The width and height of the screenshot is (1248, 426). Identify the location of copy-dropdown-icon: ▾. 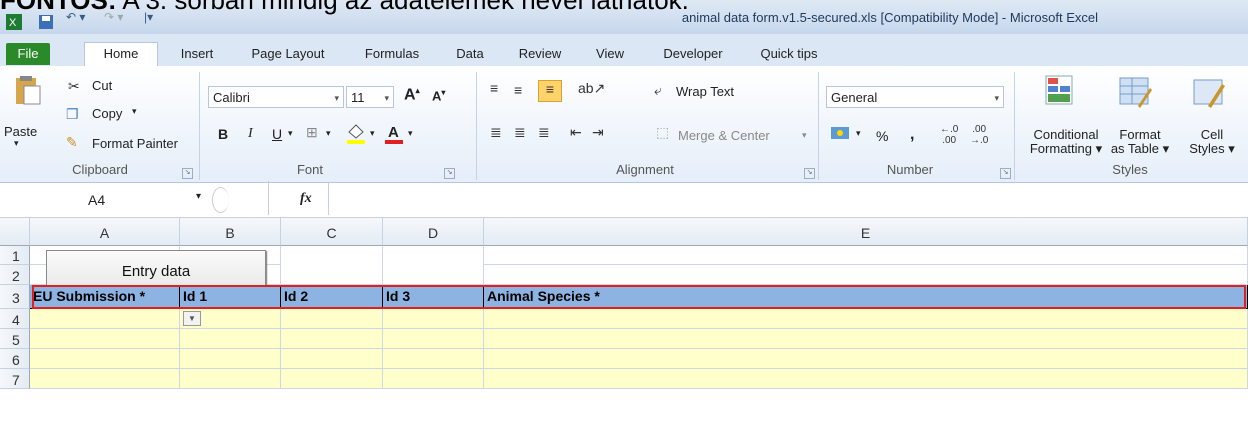
(134, 111).